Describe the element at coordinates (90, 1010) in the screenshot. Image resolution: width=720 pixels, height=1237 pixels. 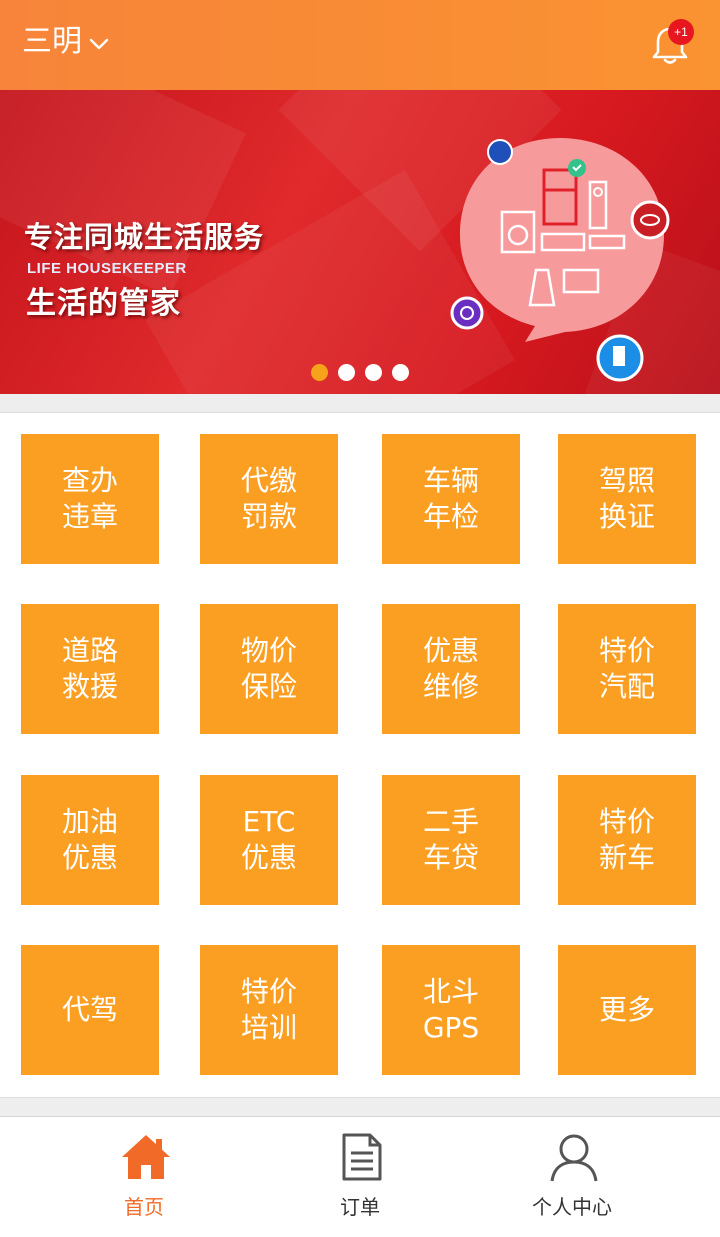
I see `service-tile-chauffeur: 代驾` at that location.